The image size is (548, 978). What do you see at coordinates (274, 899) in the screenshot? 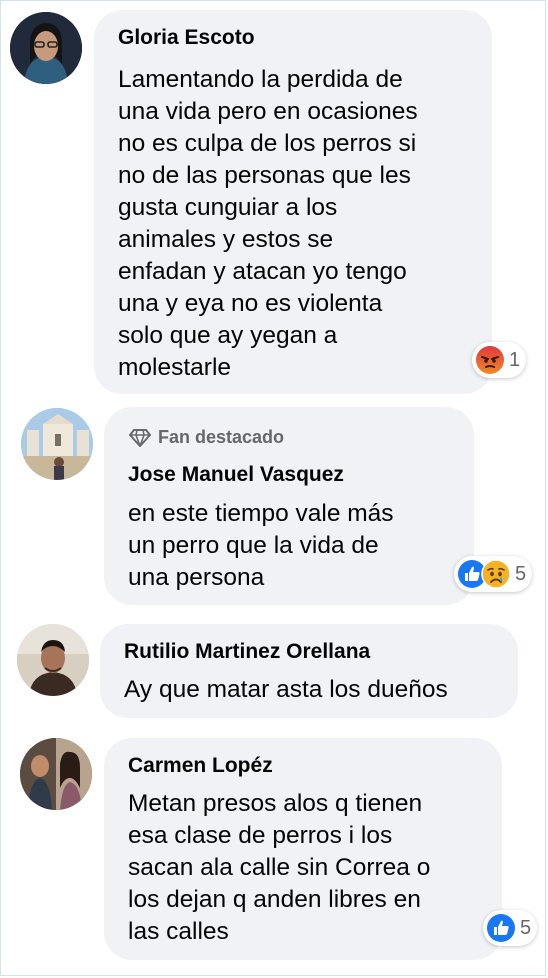
I see `comment-text-line: los dejan q anden libres en` at bounding box center [274, 899].